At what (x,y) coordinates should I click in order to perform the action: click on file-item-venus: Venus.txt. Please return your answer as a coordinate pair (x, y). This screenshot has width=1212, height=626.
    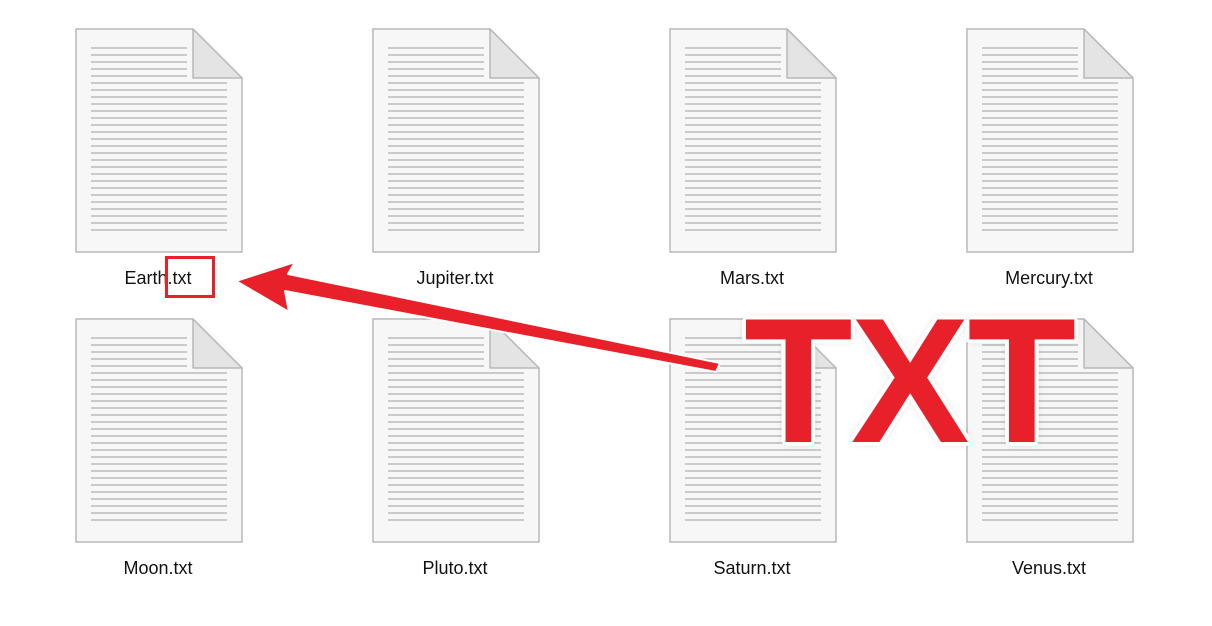
    Looking at the image, I should click on (1049, 455).